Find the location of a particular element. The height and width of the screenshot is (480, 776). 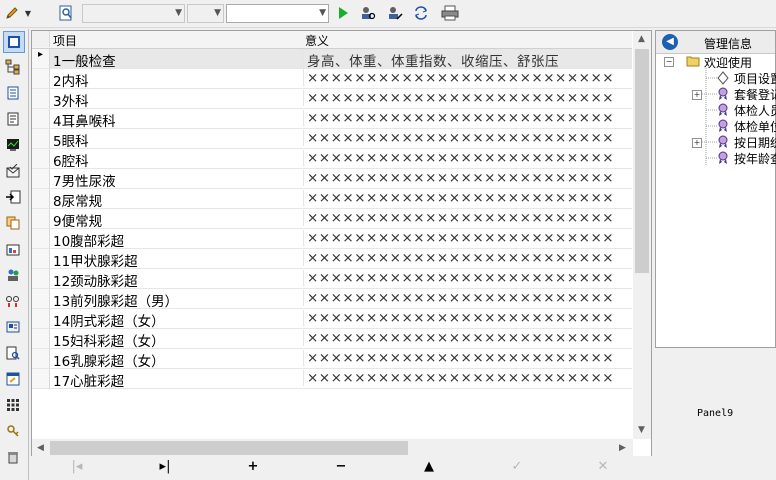

trash-icon is located at coordinates (13, 457).